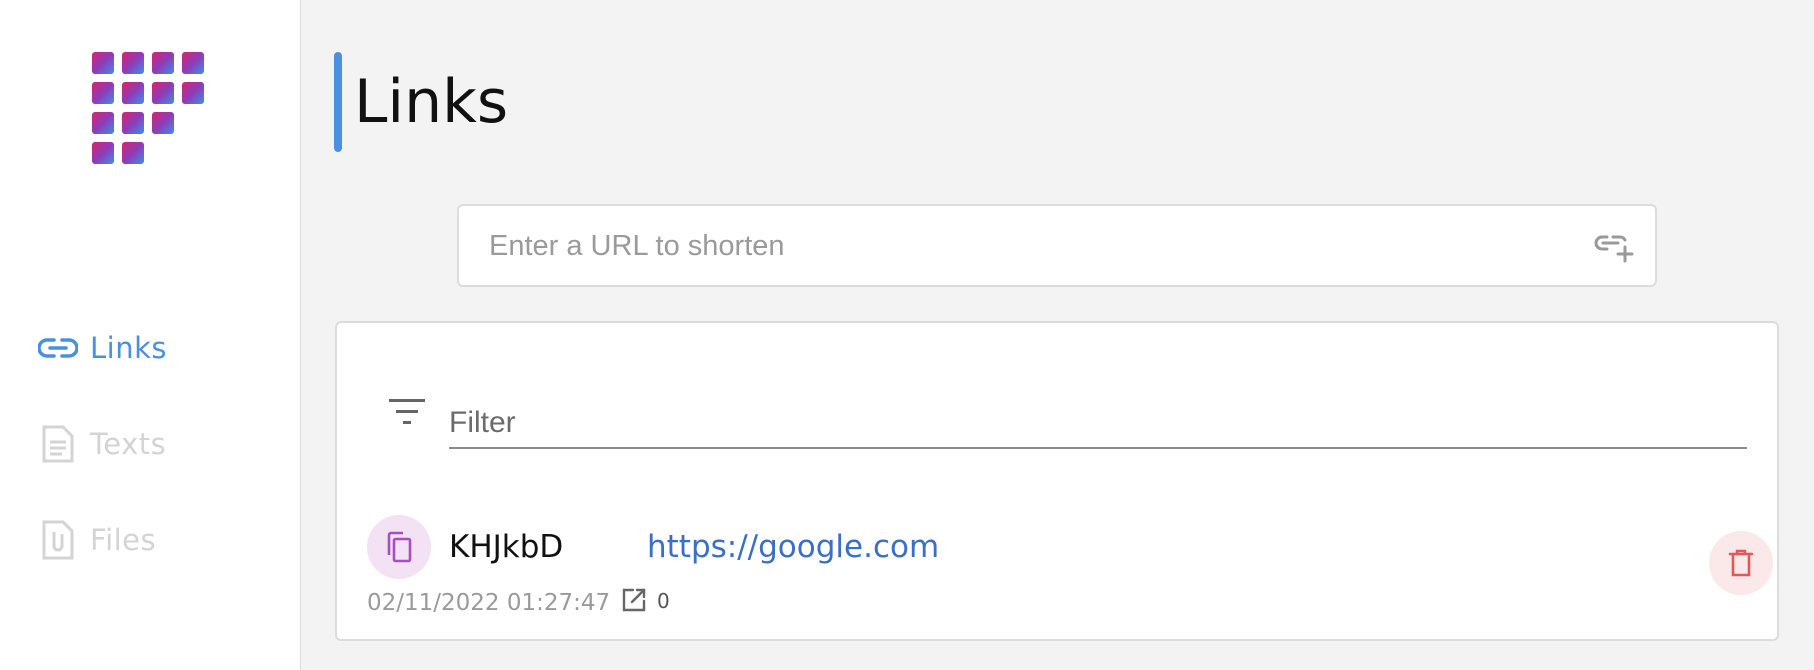  Describe the element at coordinates (1029, 246) in the screenshot. I see `url-input` at that location.